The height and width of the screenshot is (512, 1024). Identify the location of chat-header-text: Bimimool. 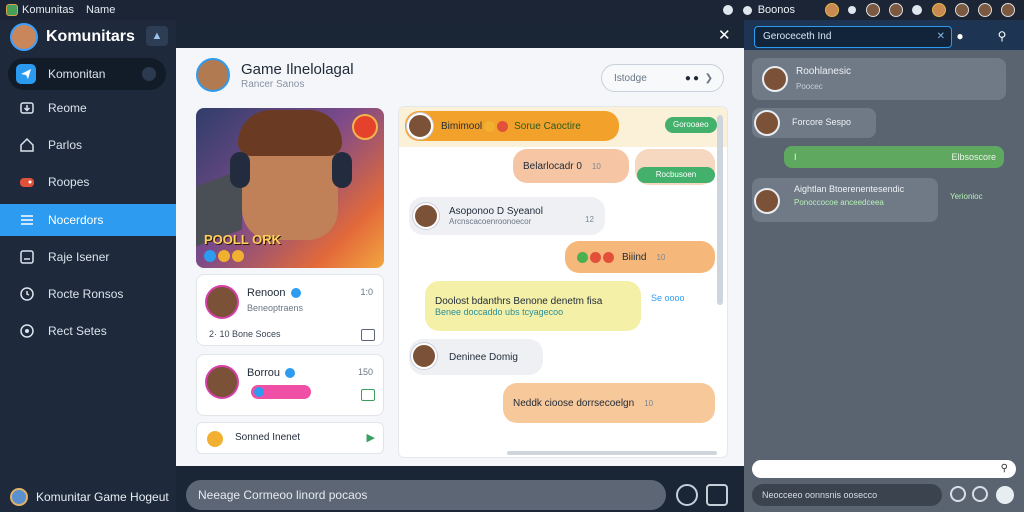
(462, 126).